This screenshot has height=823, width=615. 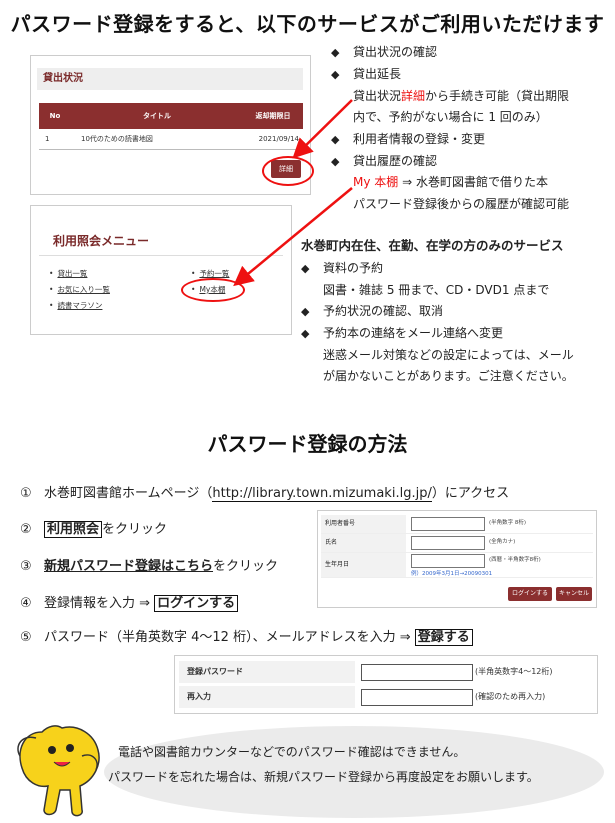 I want to click on password-row: 登録パスワード (半角英数字4～12桁), so click(x=386, y=672).